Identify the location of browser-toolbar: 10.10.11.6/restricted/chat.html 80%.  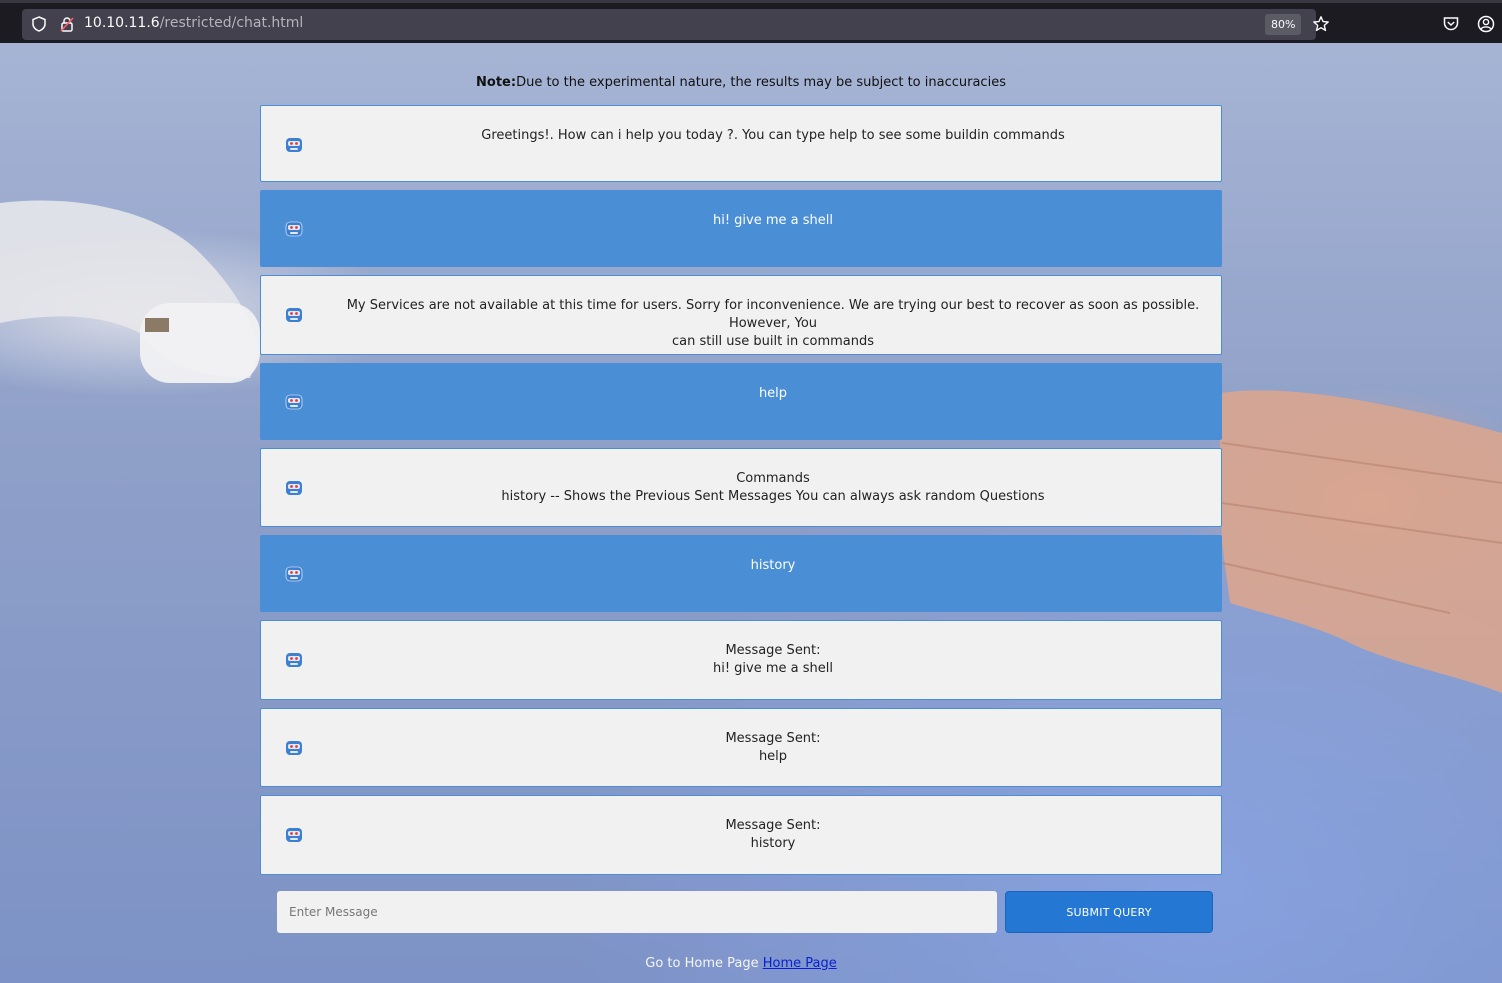
(751, 21).